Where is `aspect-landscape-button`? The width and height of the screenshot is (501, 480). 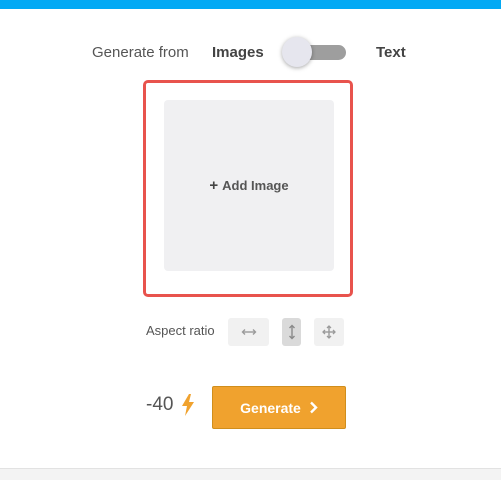
aspect-landscape-button is located at coordinates (248, 332).